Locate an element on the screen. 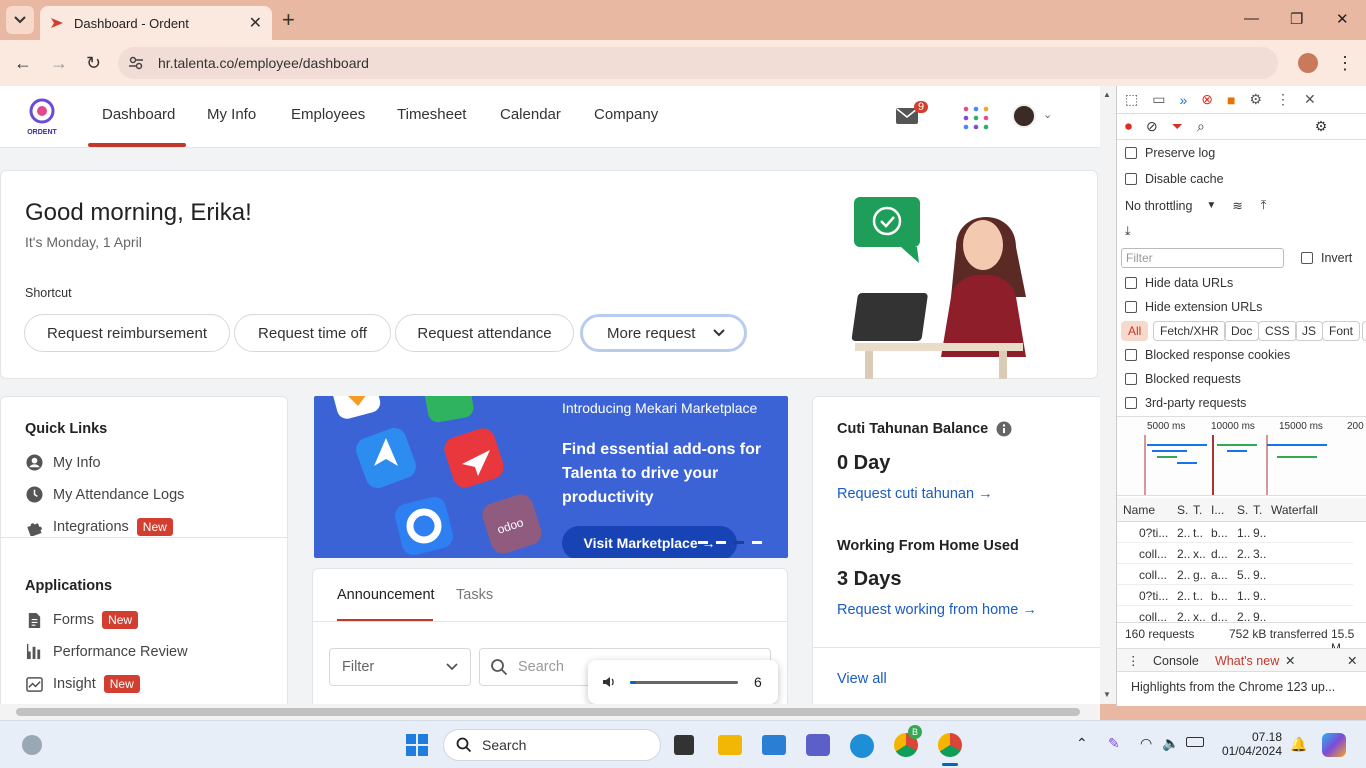 Image resolution: width=1366 pixels, height=768 pixels. taskbar-search: Search is located at coordinates (552, 745).